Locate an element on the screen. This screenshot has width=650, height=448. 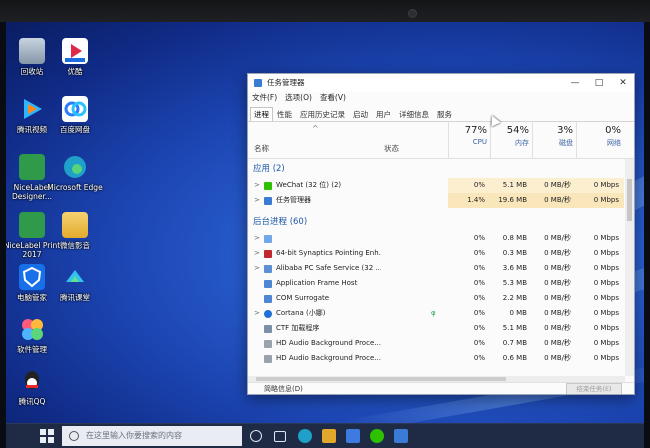
baidu-netdisk-icon is located at coordinates (75, 109).